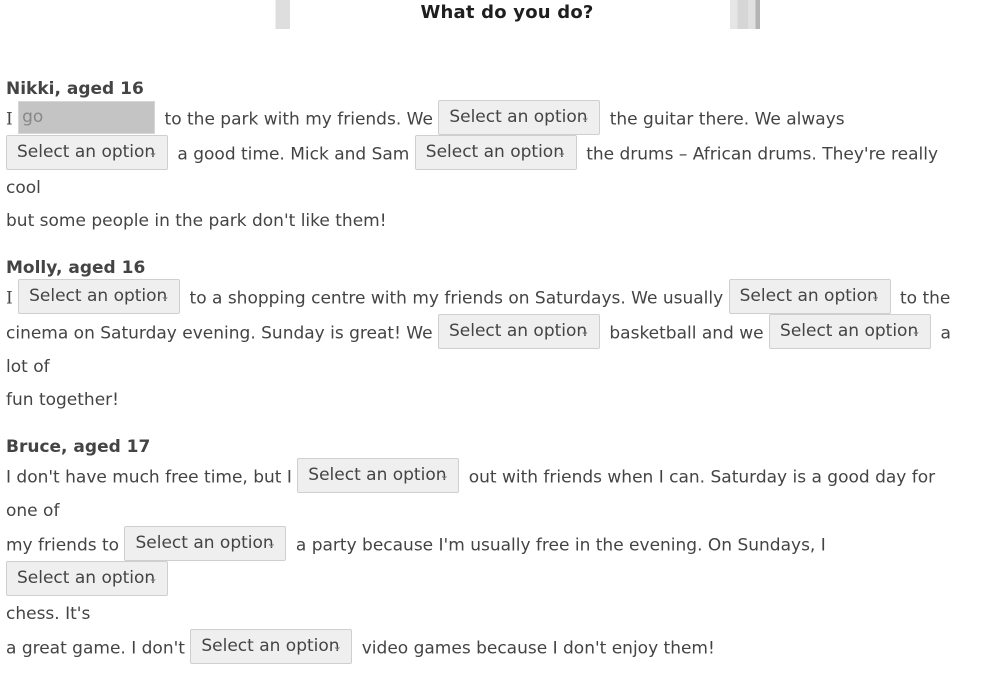  What do you see at coordinates (293, 154) in the screenshot?
I see `text-segment: a good time. Mick and Sam` at bounding box center [293, 154].